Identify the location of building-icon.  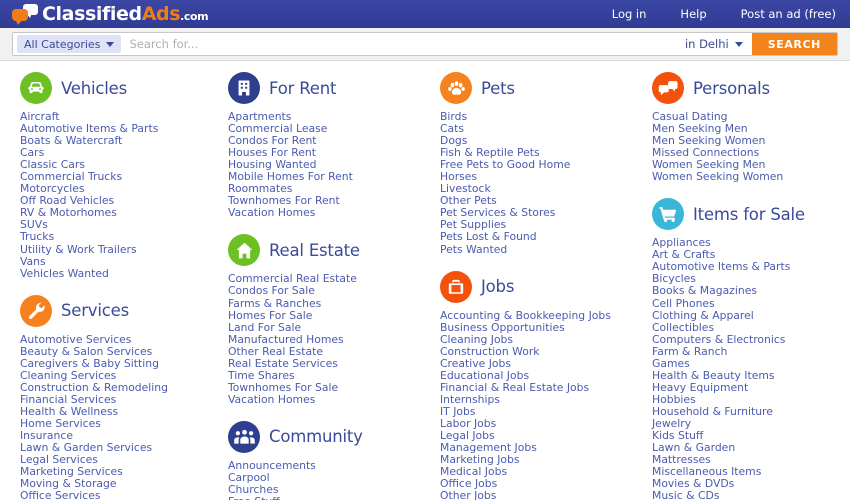
(244, 88).